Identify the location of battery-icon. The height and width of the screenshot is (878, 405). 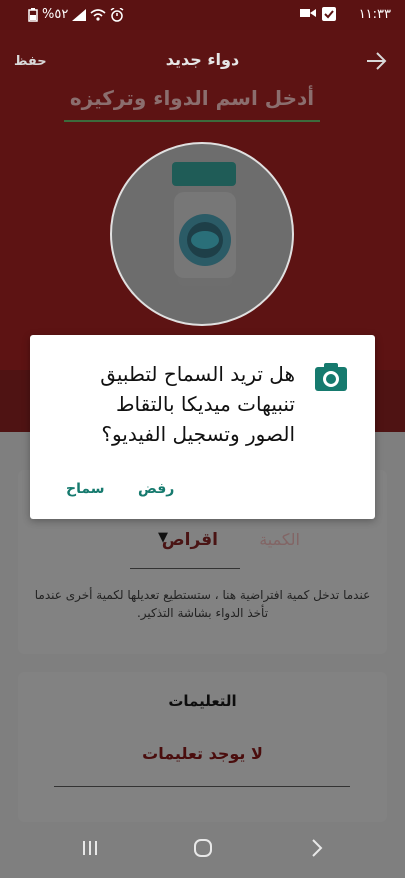
(33, 14).